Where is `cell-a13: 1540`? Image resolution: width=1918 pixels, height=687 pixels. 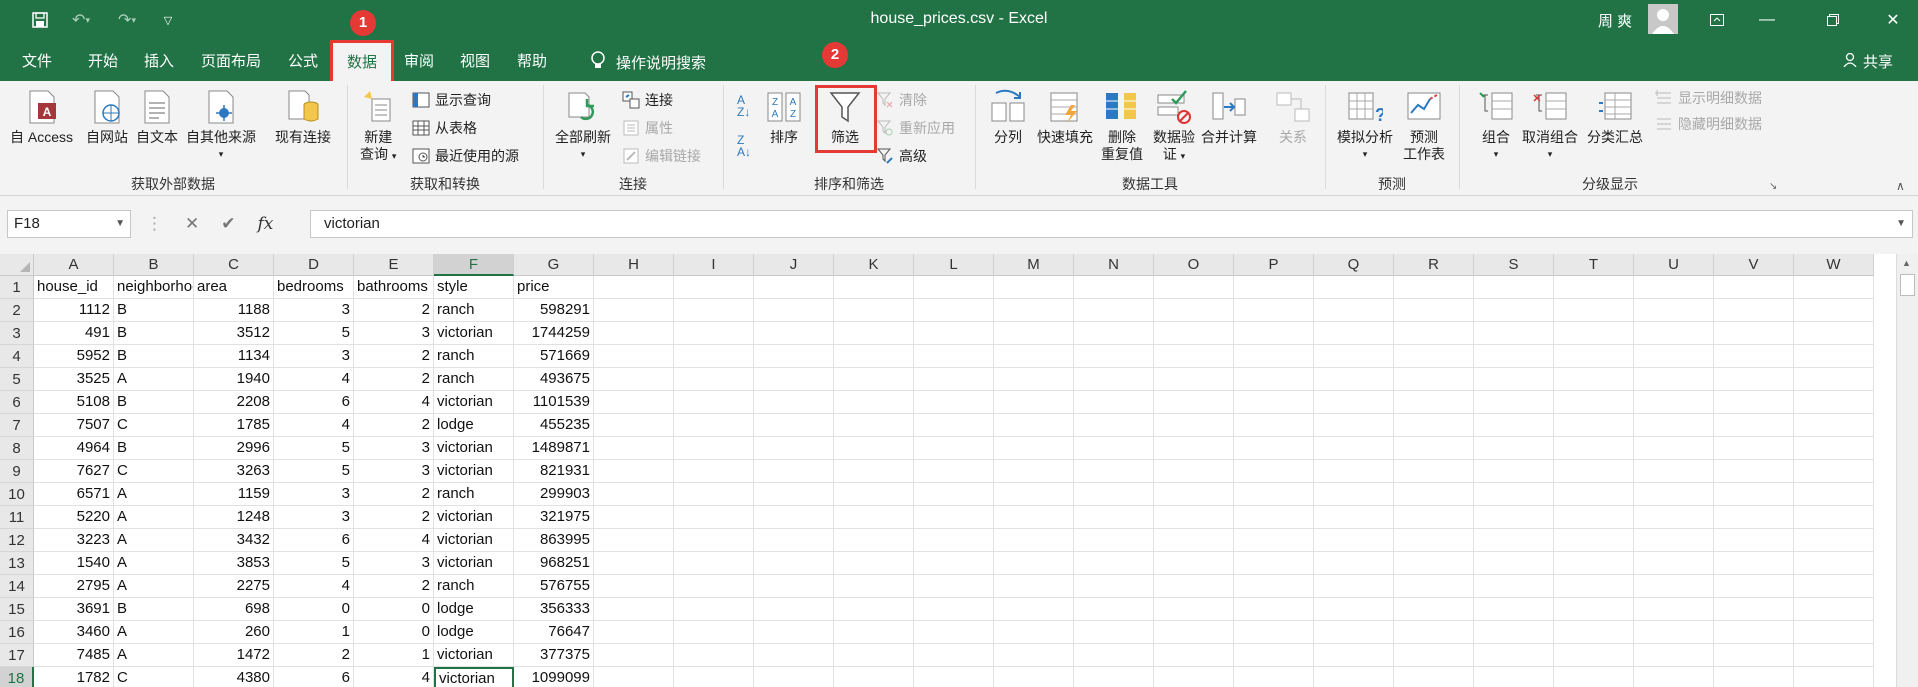
cell-a13: 1540 is located at coordinates (74, 563).